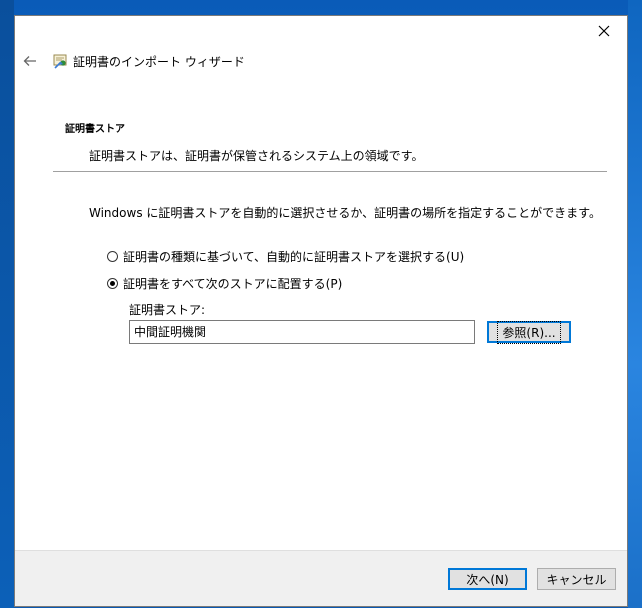 The image size is (642, 608). Describe the element at coordinates (159, 62) in the screenshot. I see `wizard-title: 証明書のインポート ウィザード` at that location.